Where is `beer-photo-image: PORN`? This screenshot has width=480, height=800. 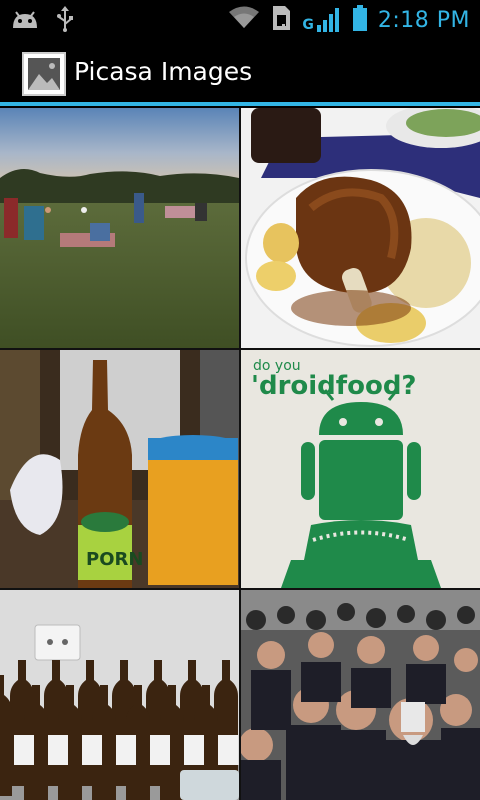
beer-photo-image: PORN is located at coordinates (119, 469).